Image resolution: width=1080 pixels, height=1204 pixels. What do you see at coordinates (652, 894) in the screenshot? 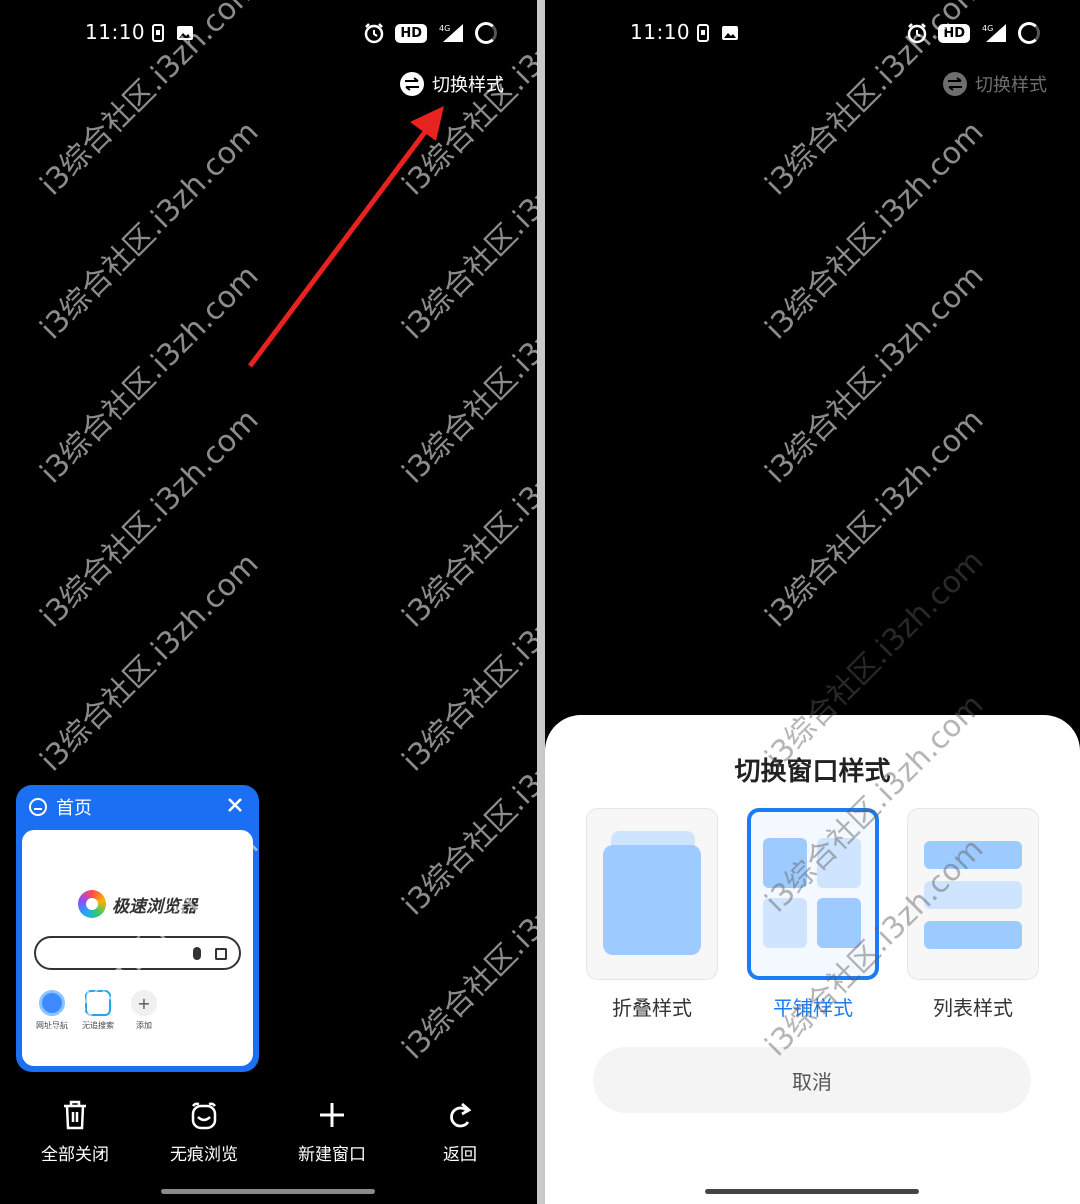
I see `stacked-preview-icon` at bounding box center [652, 894].